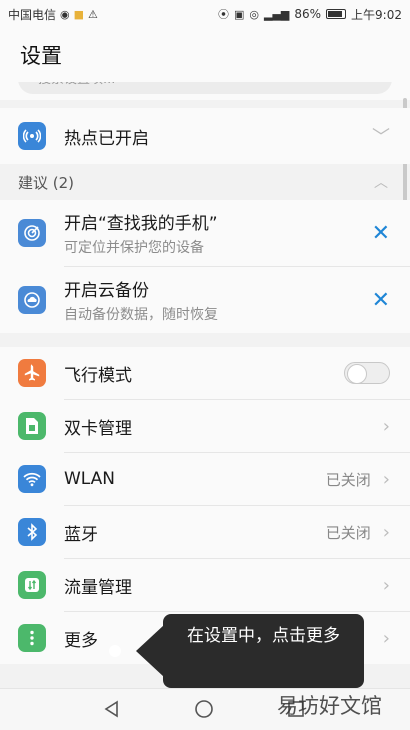 The height and width of the screenshot is (730, 410). I want to click on hotspot-row: 热点已开启 ﹀, so click(205, 136).